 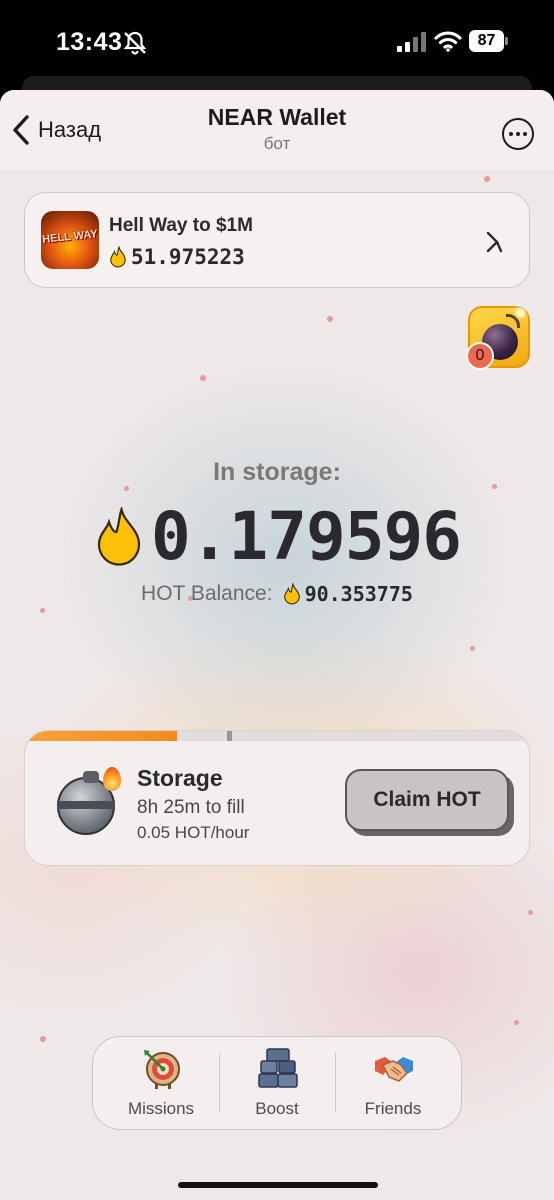 I want to click on status-bar: 13:43 87, so click(x=277, y=43).